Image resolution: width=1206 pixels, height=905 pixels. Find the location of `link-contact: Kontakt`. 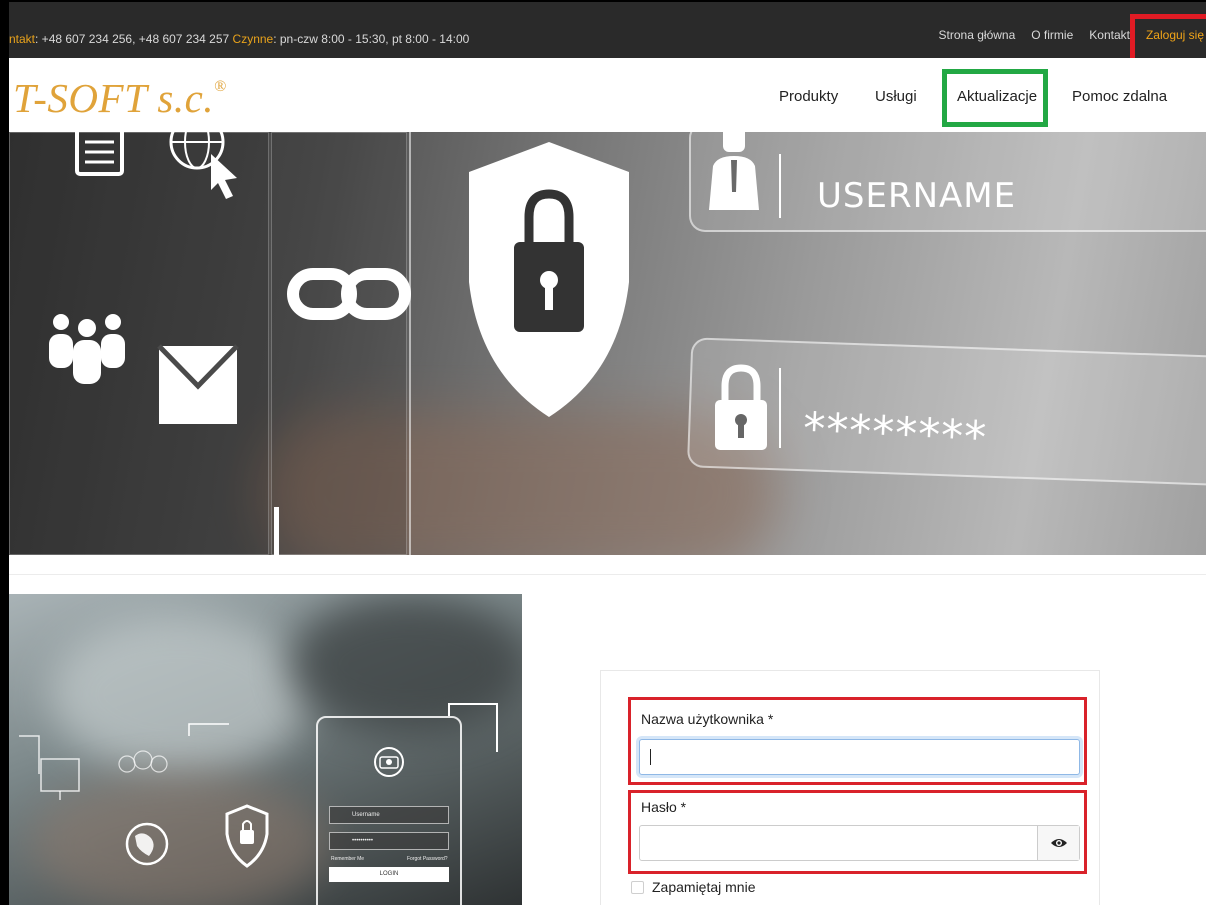

link-contact: Kontakt is located at coordinates (1109, 35).